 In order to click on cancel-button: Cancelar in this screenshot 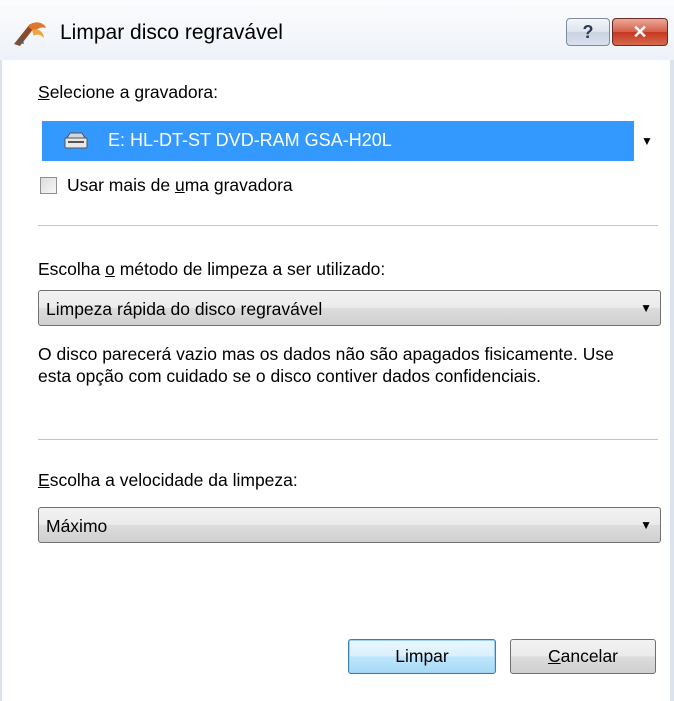, I will do `click(583, 656)`.